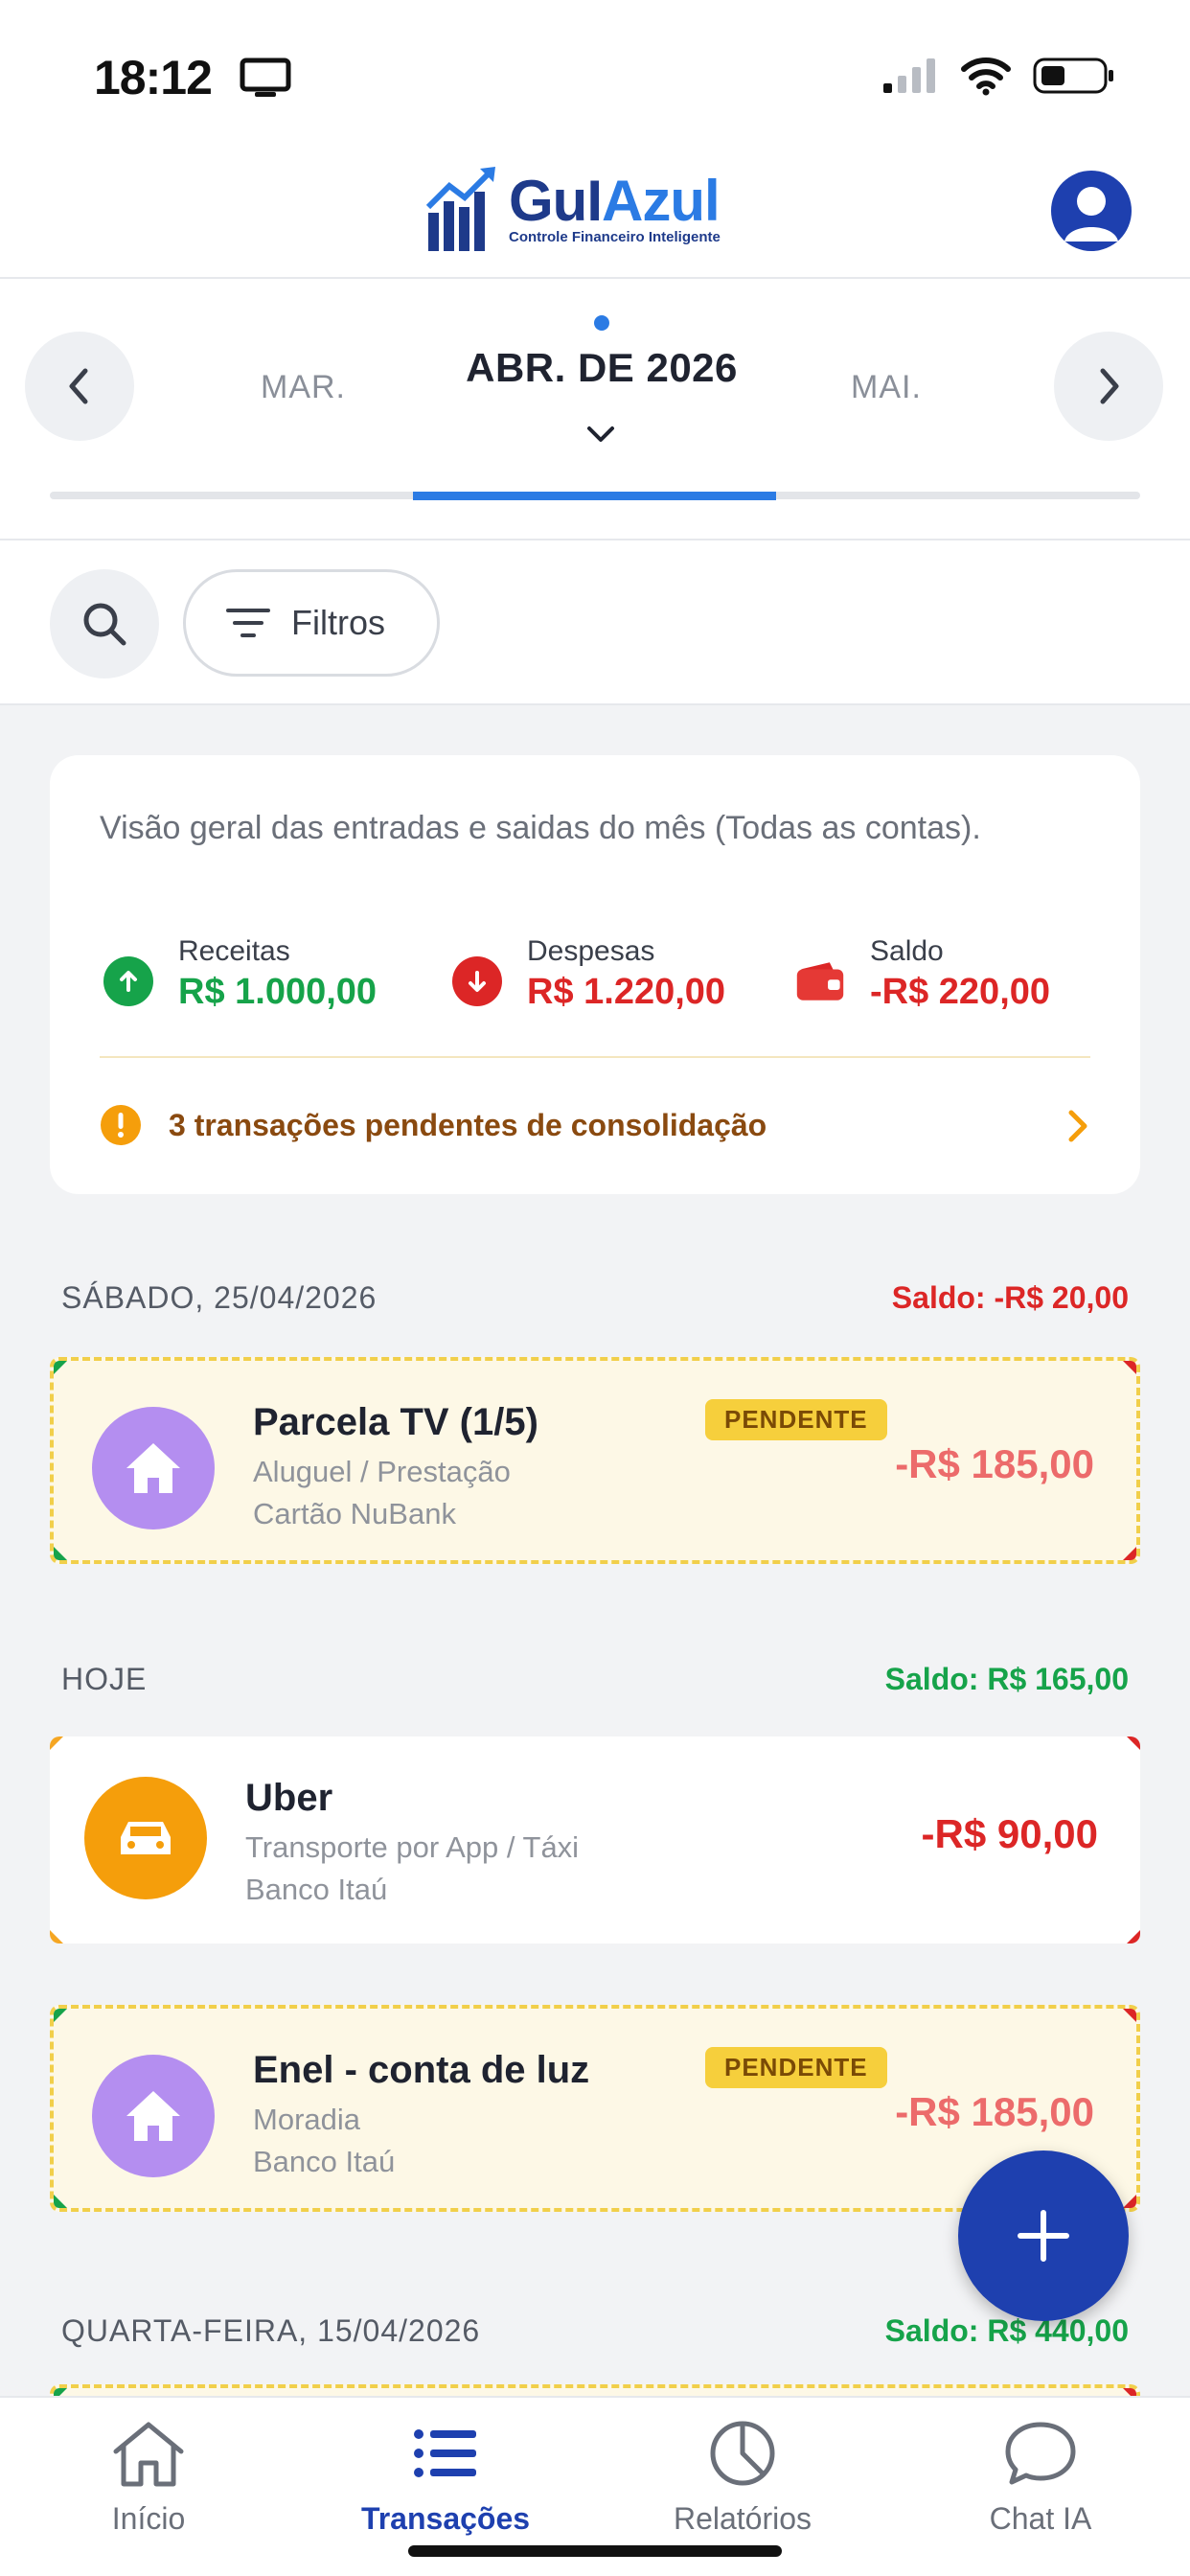 The image size is (1190, 2576). Describe the element at coordinates (460, 209) in the screenshot. I see `logo-icon` at that location.